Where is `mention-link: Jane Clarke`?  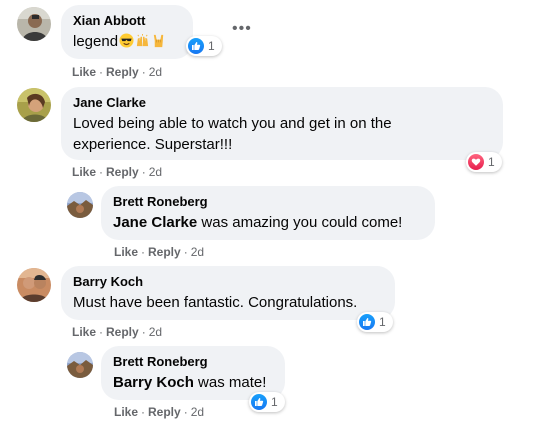
mention-link: Jane Clarke is located at coordinates (155, 222).